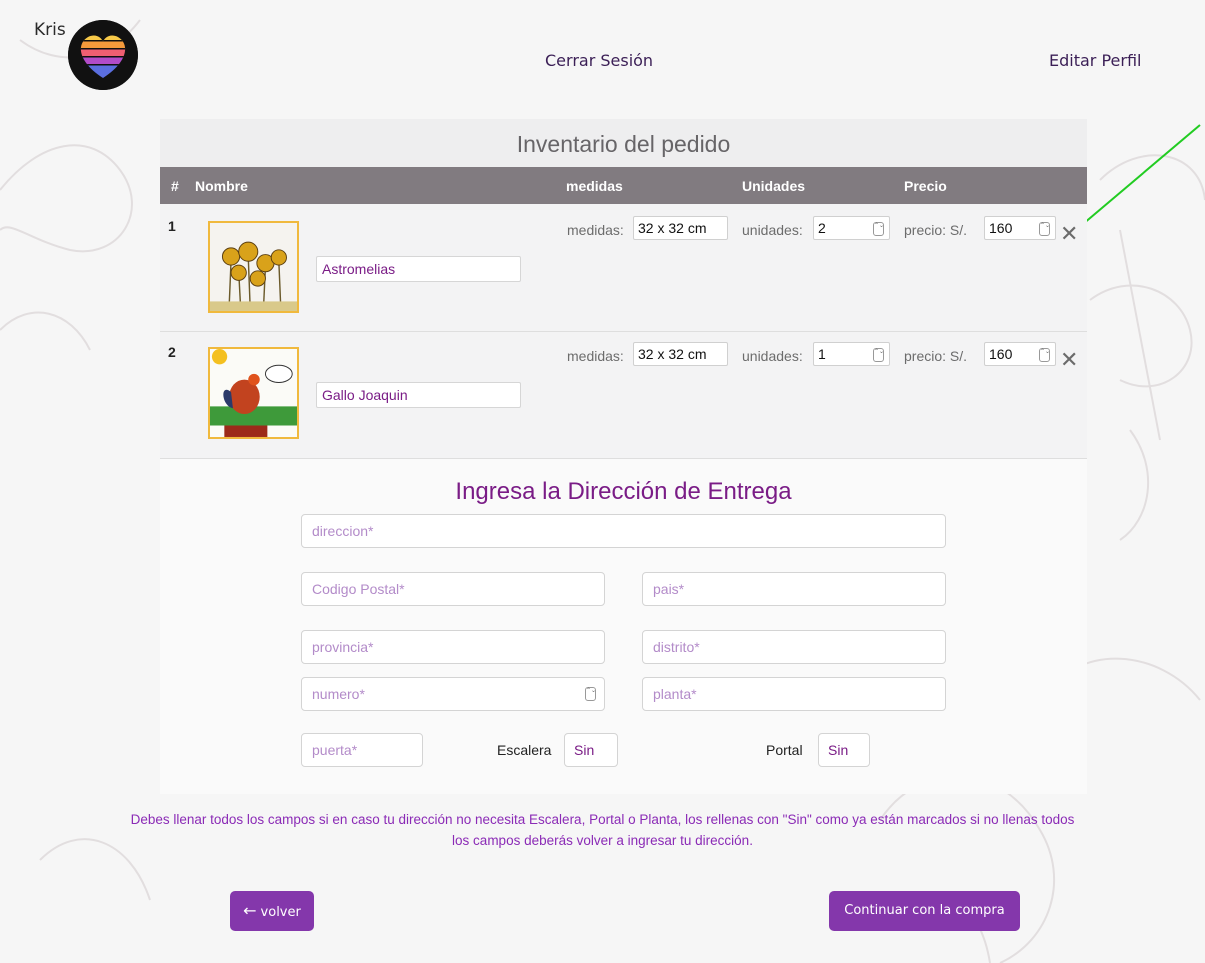 The height and width of the screenshot is (963, 1205). What do you see at coordinates (844, 750) in the screenshot?
I see `portal-input: Sin` at bounding box center [844, 750].